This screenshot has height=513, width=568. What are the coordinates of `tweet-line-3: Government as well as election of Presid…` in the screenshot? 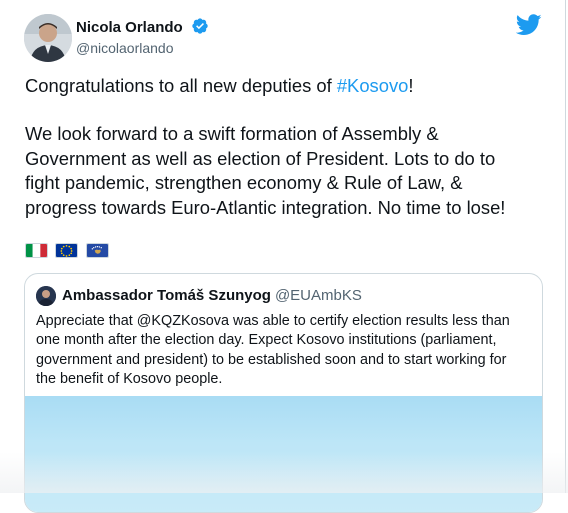 It's located at (260, 158).